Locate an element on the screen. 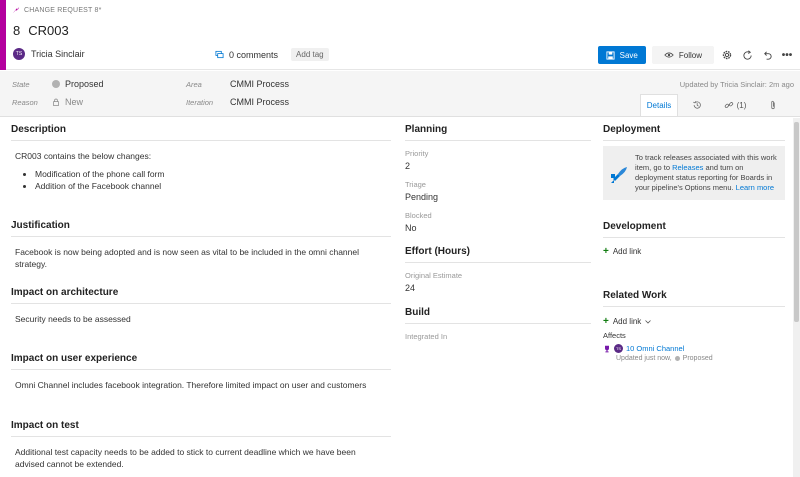 The width and height of the screenshot is (800, 477). history-icon is located at coordinates (697, 105).